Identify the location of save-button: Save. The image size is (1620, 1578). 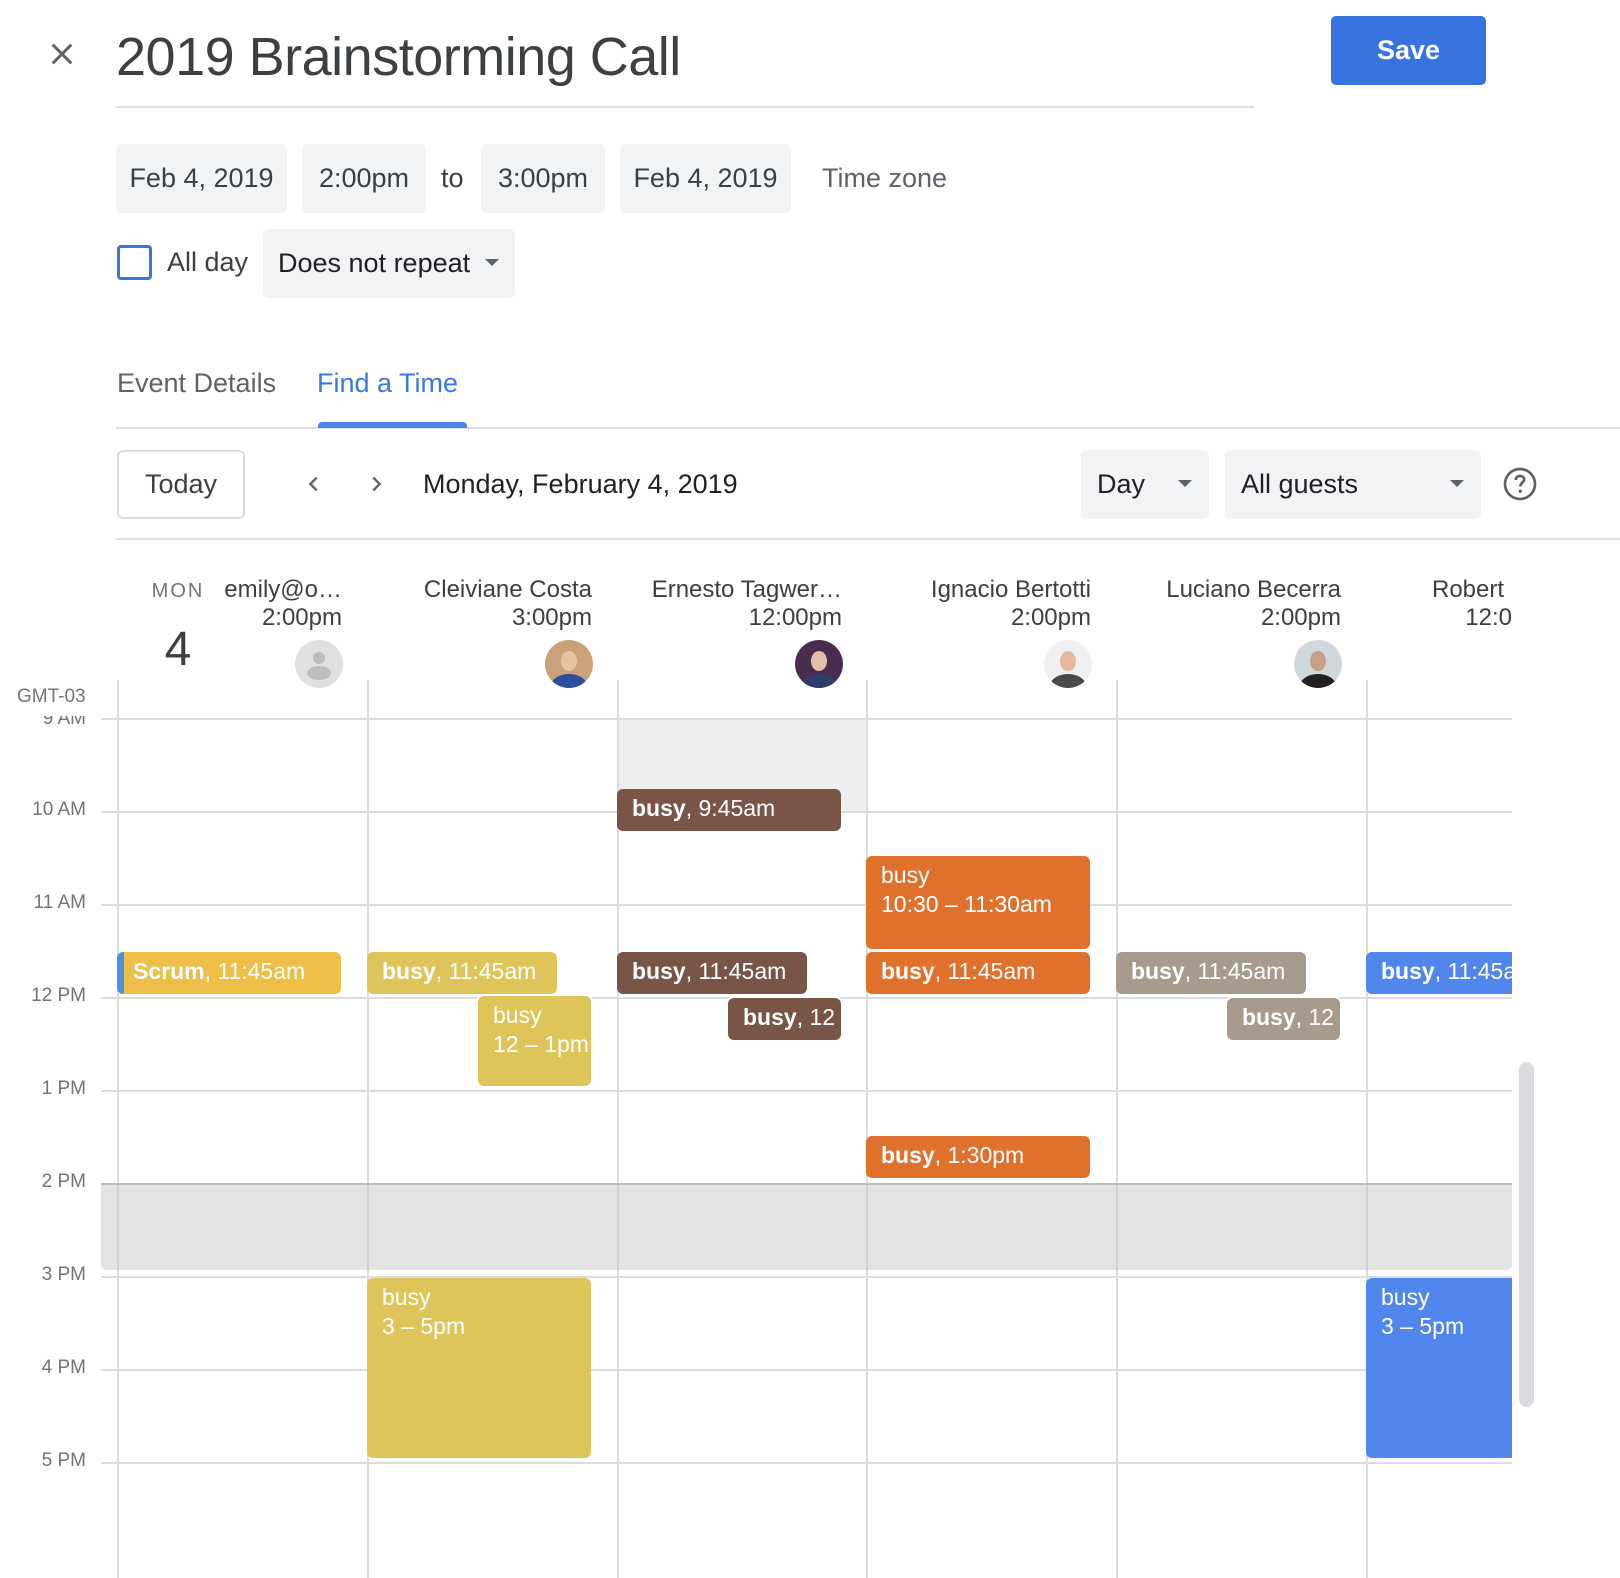
(1408, 50).